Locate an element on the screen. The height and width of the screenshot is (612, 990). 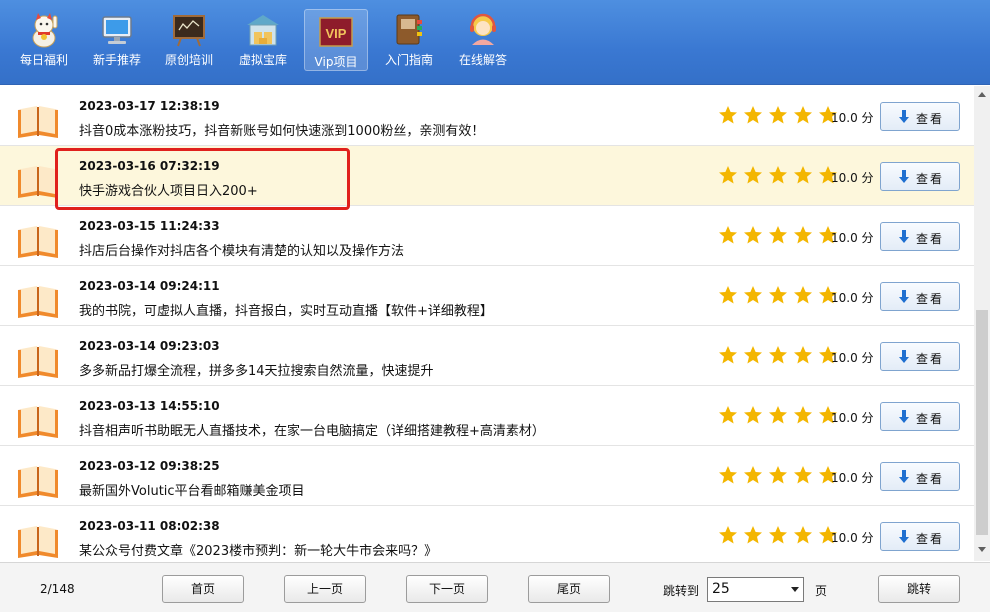
toolbar-item-virtual-treasury: 虚拟宝库 is located at coordinates (263, 40).